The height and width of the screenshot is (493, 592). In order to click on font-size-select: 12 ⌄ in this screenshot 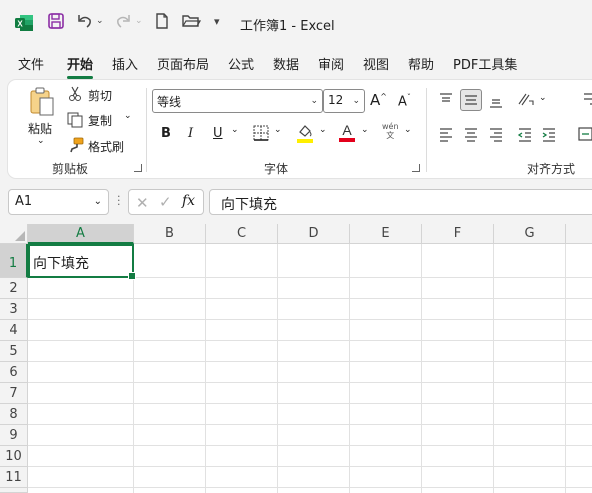, I will do `click(344, 101)`.